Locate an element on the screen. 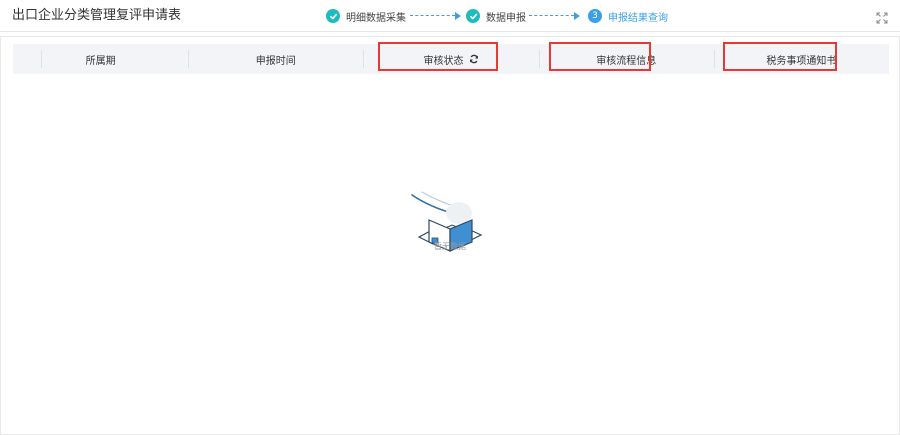  step-result-query: 3 申报结果查询 is located at coordinates (628, 16).